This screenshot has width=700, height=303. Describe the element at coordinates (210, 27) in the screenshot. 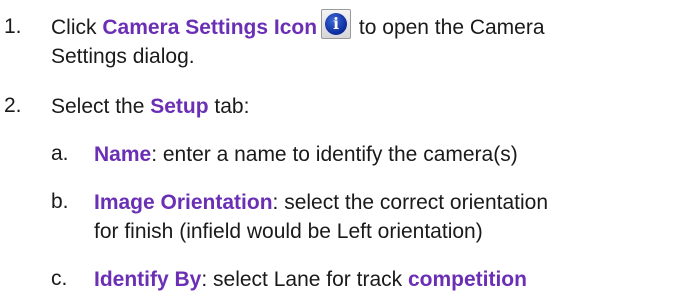

I see `keyword-camera-settings-icon: Camera Settings Icon` at that location.